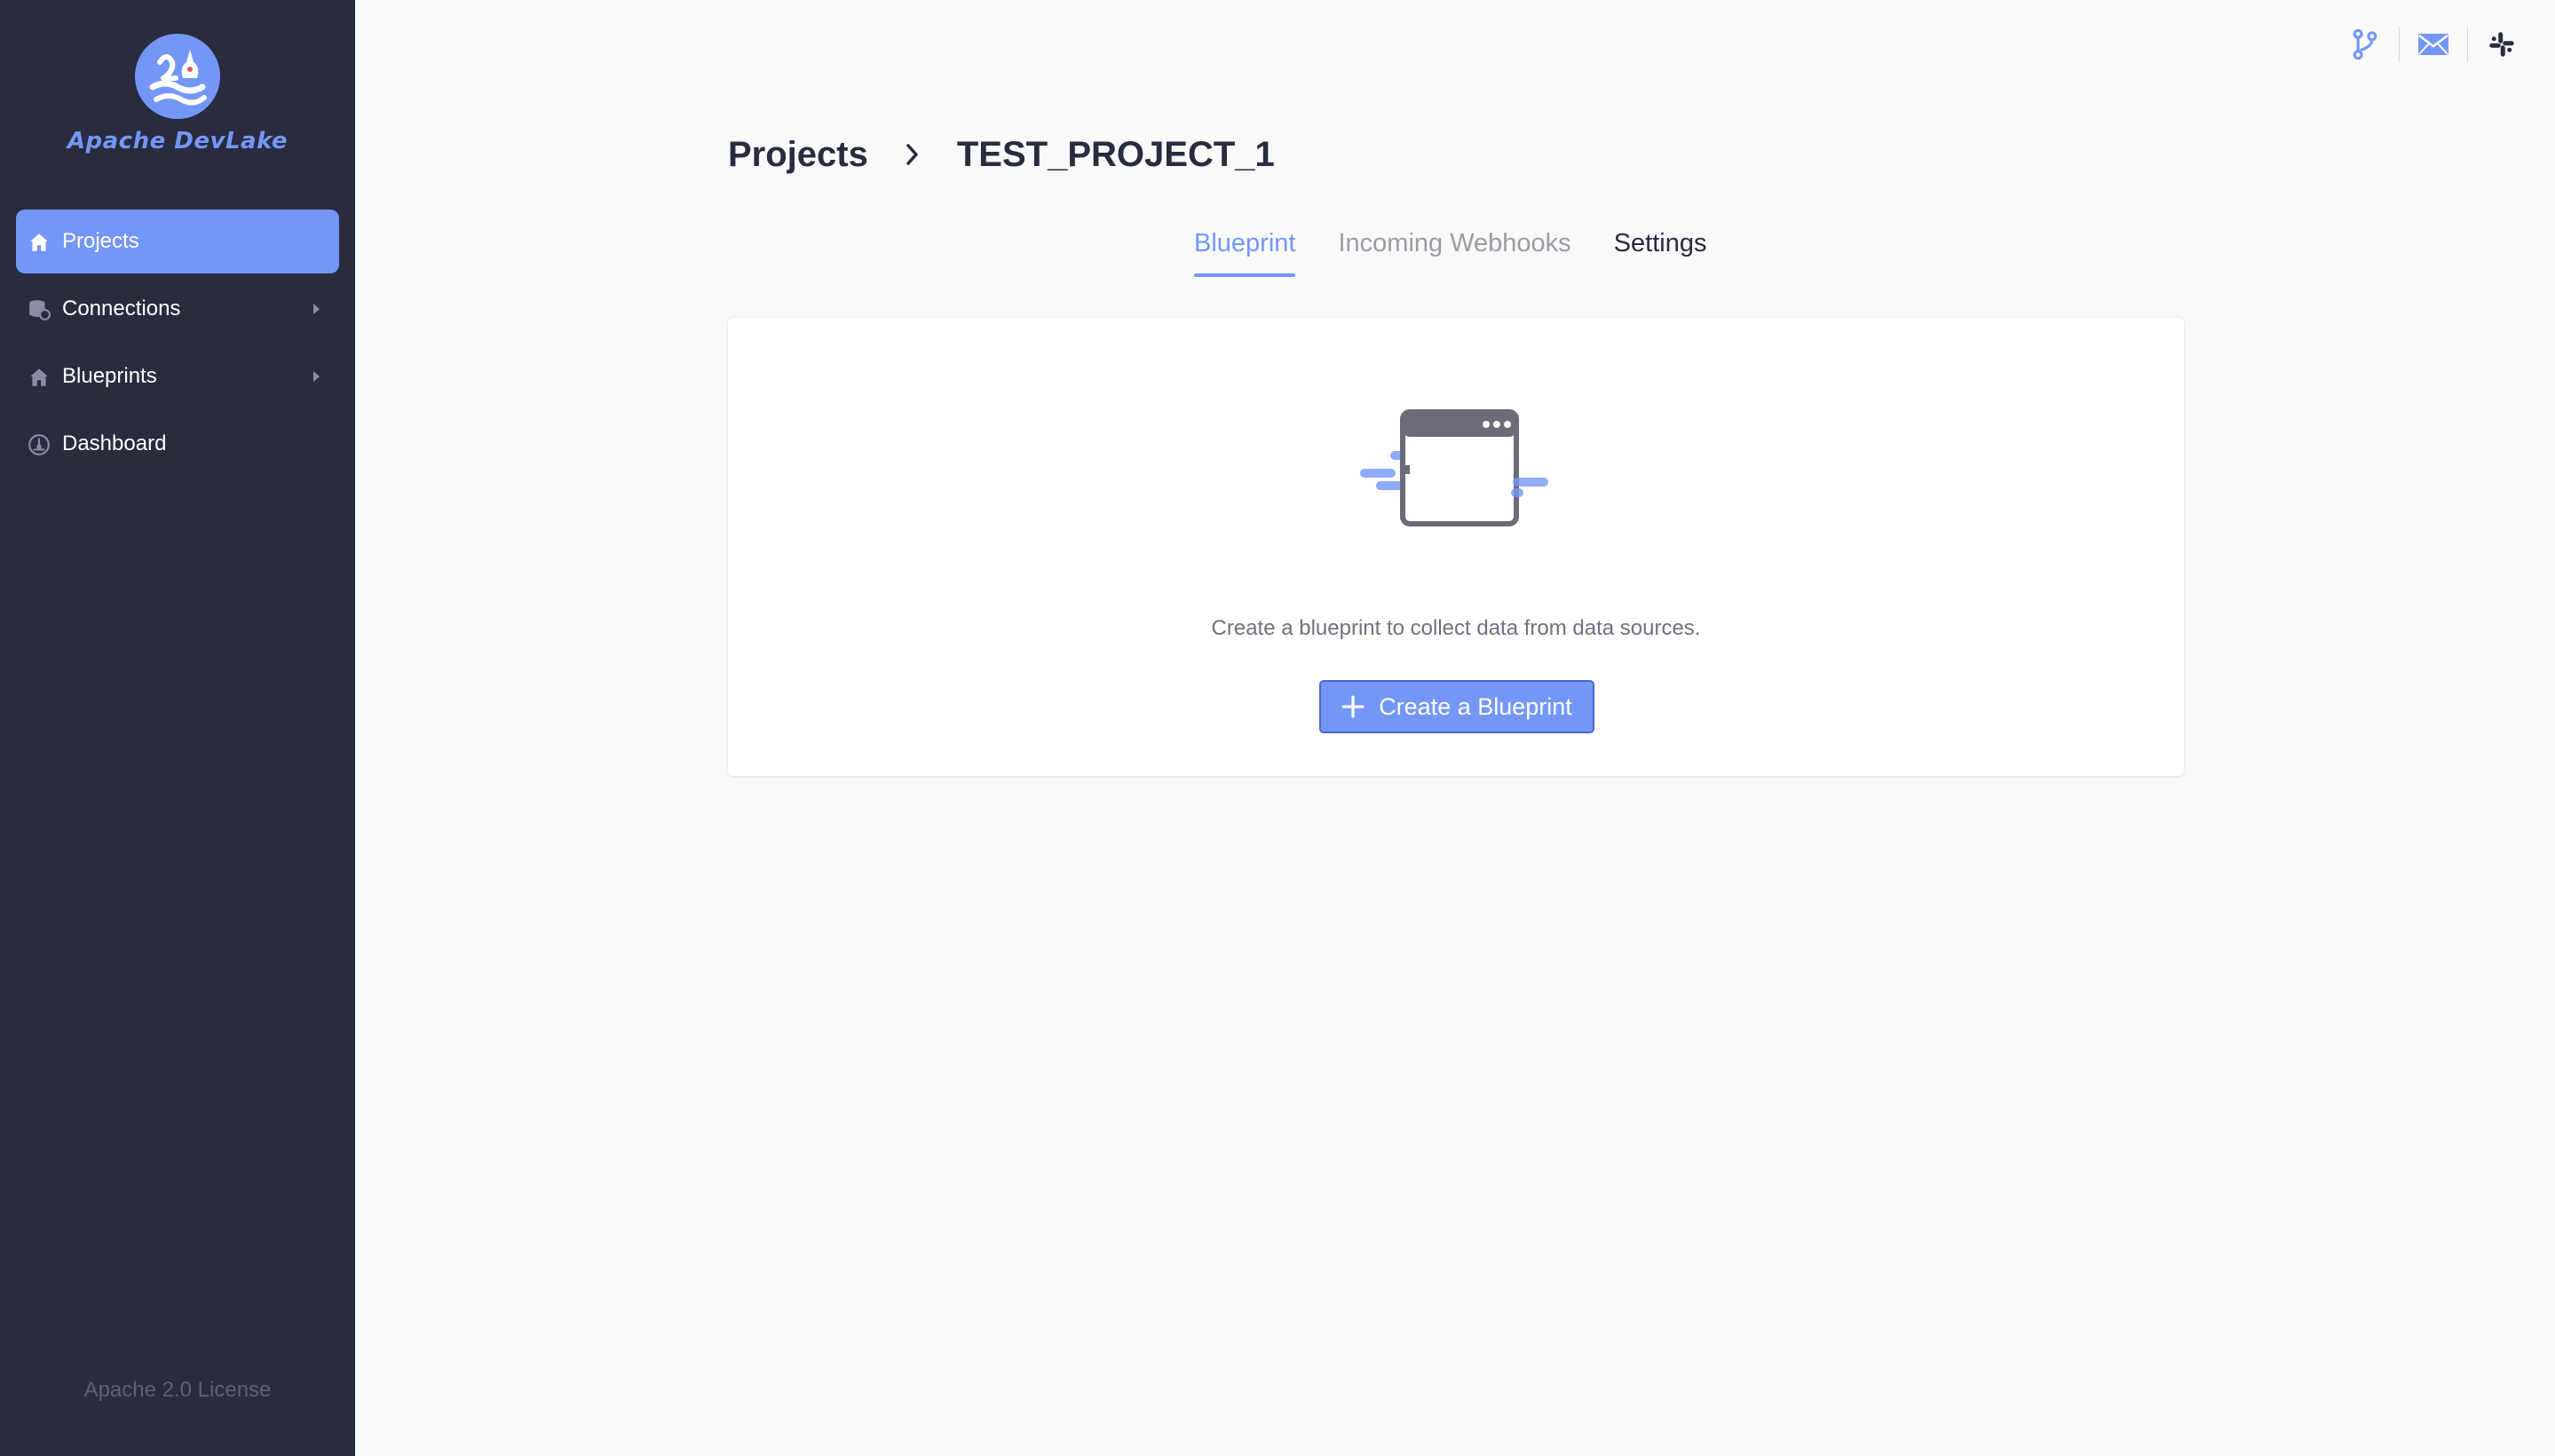 The width and height of the screenshot is (2555, 1456). Describe the element at coordinates (1660, 254) in the screenshot. I see `tab-settings: Settings` at that location.